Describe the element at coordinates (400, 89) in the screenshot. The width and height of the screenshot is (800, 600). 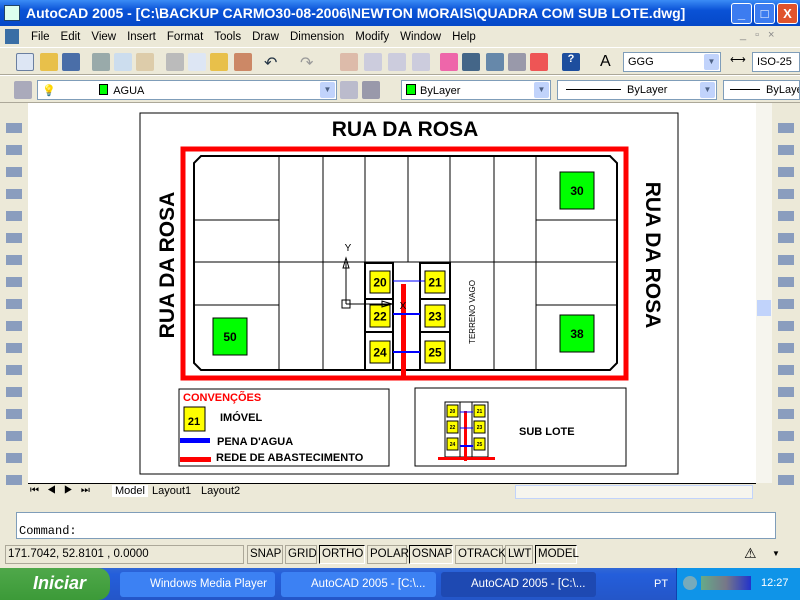
I see `layers-toolbar: 💡 AGUA ▼ ByLayer ▼ ByLayer ▼ ByLayer` at that location.